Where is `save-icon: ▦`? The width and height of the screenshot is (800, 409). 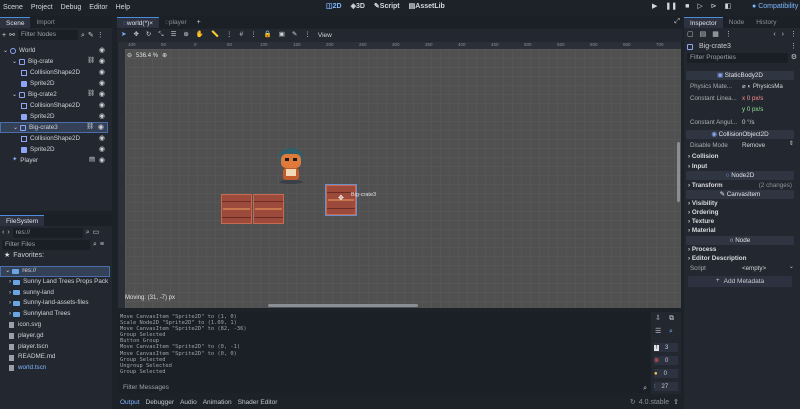 save-icon: ▦ is located at coordinates (715, 34).